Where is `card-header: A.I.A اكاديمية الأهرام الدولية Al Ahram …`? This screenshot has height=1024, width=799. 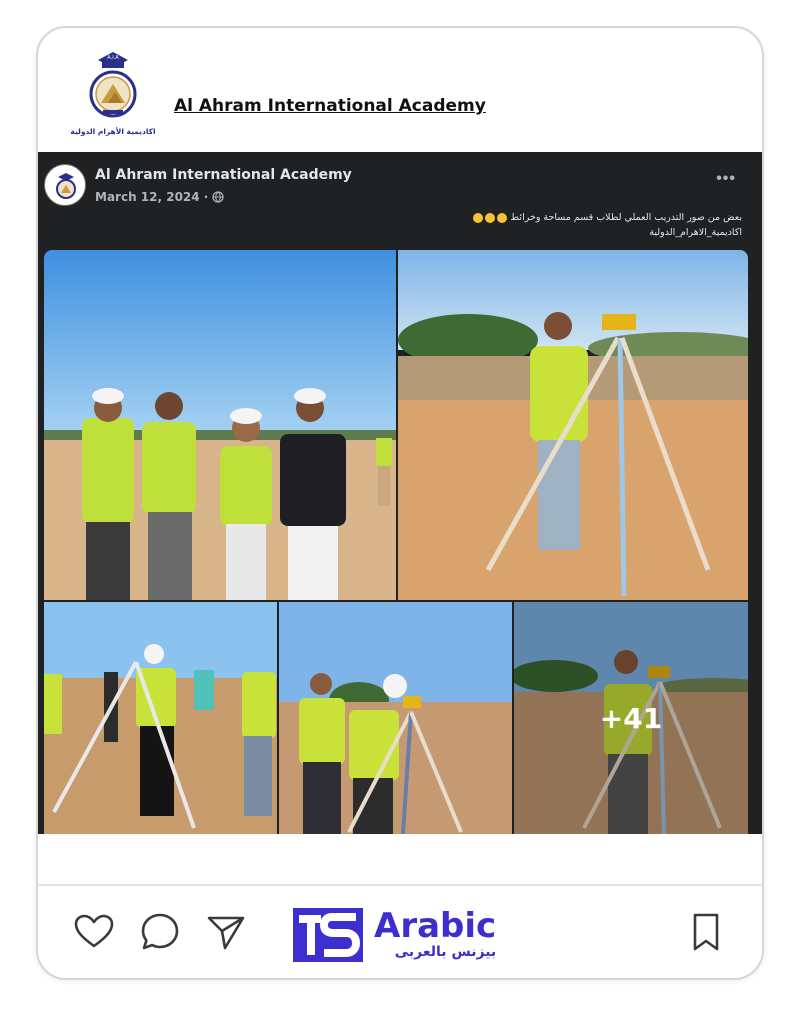 card-header: A.I.A اكاديمية الأهرام الدولية Al Ahram … is located at coordinates (400, 90).